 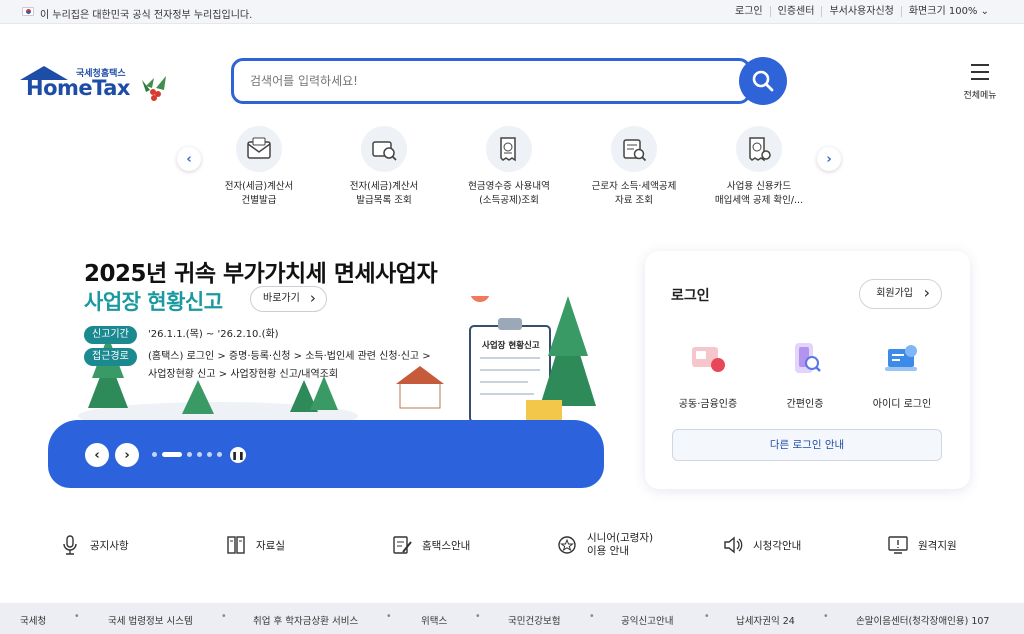 I want to click on hero-go-button: 바로가기, so click(x=288, y=299).